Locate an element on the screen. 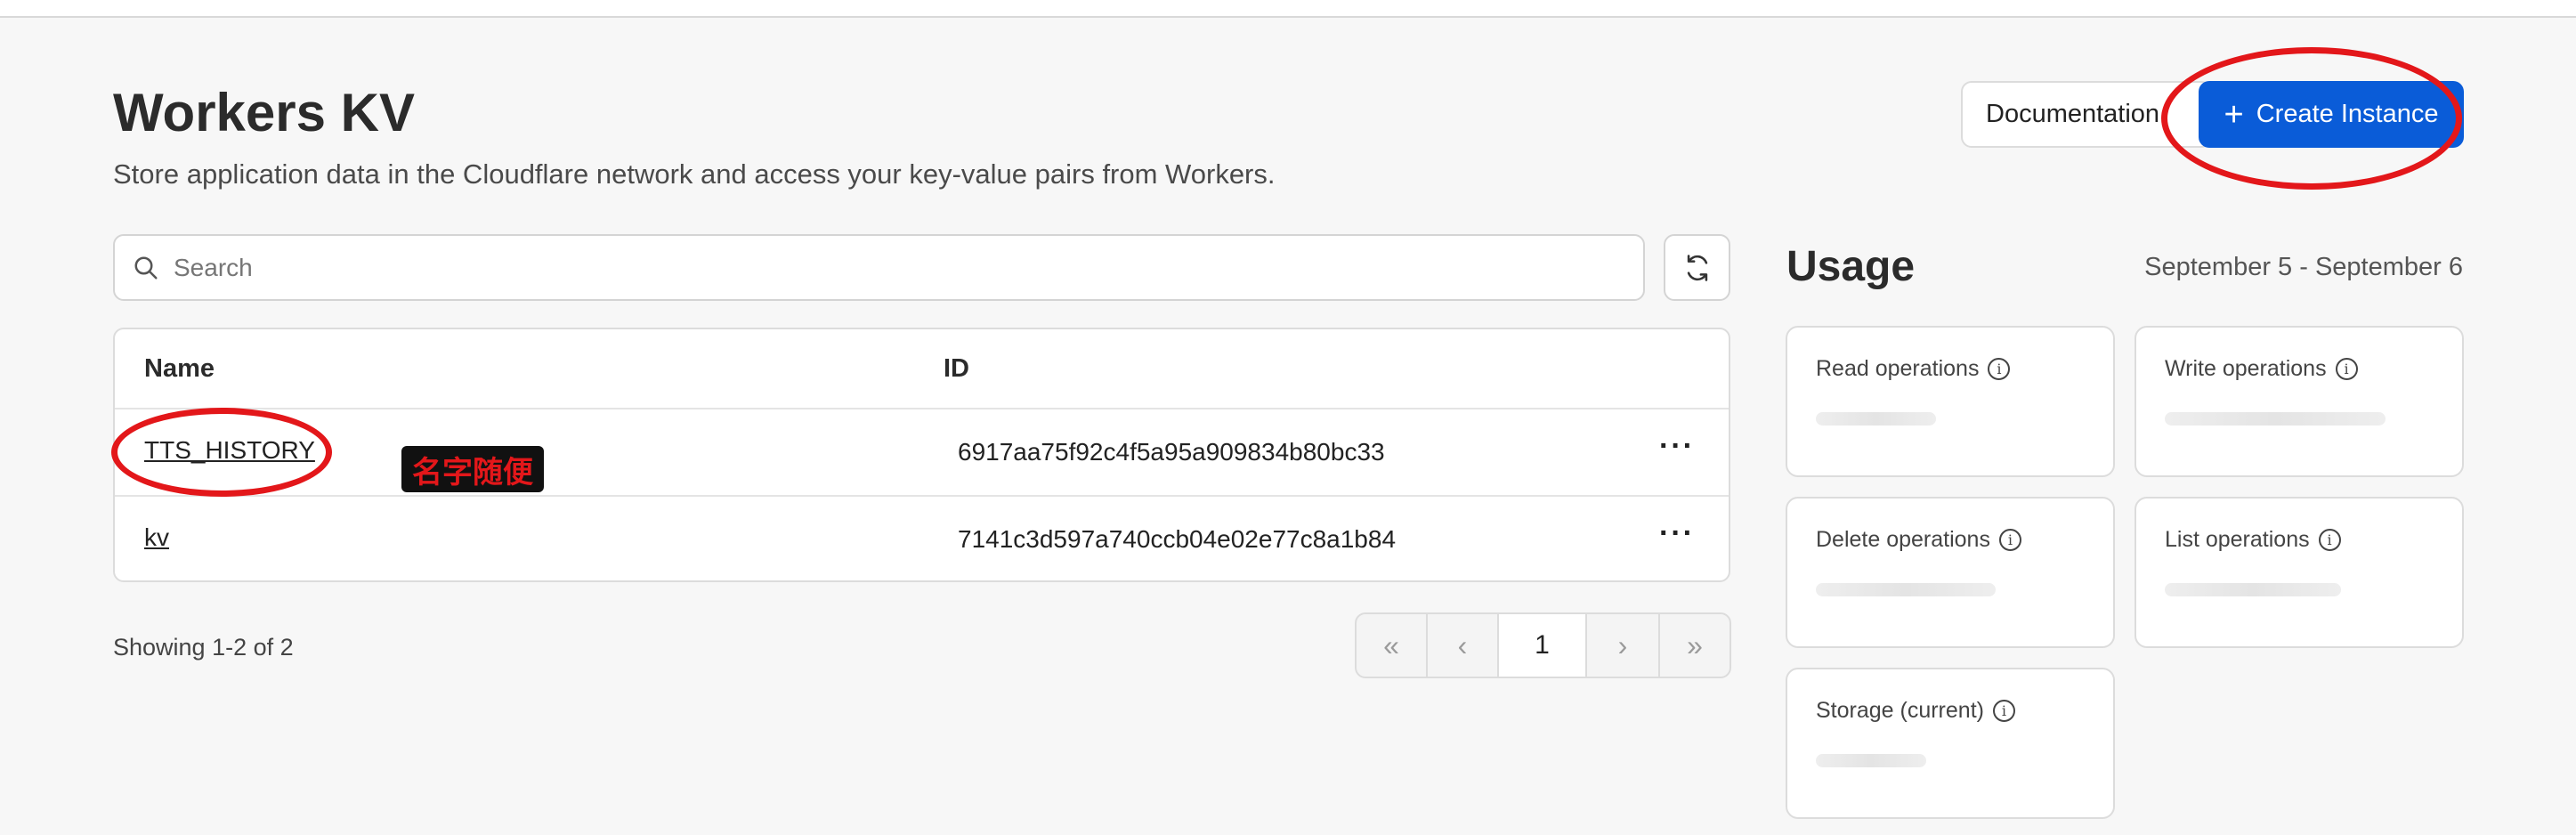 This screenshot has height=835, width=2576. namespace-id: 7141c3d597a740ccb04e02e77c8a1b84 is located at coordinates (1177, 539).